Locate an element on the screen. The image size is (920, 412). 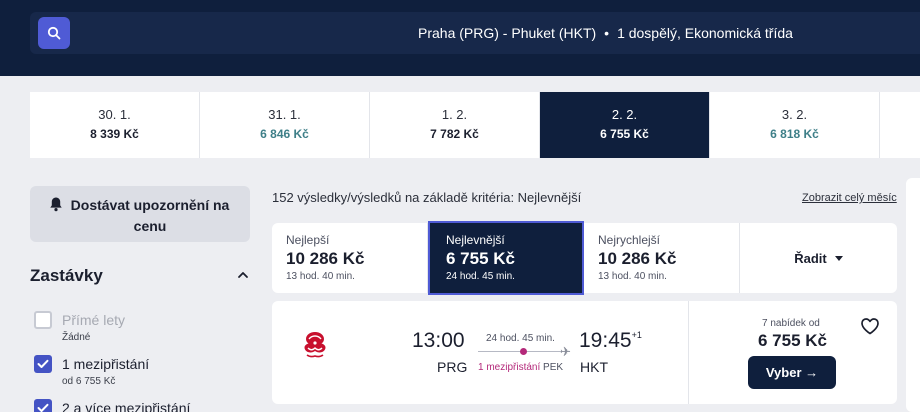
date-label: 2. 2. is located at coordinates (624, 114).